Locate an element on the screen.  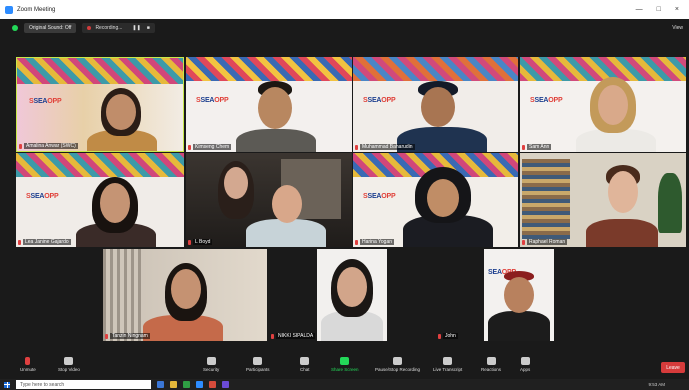
smiley-icon is located at coordinates (491, 361).